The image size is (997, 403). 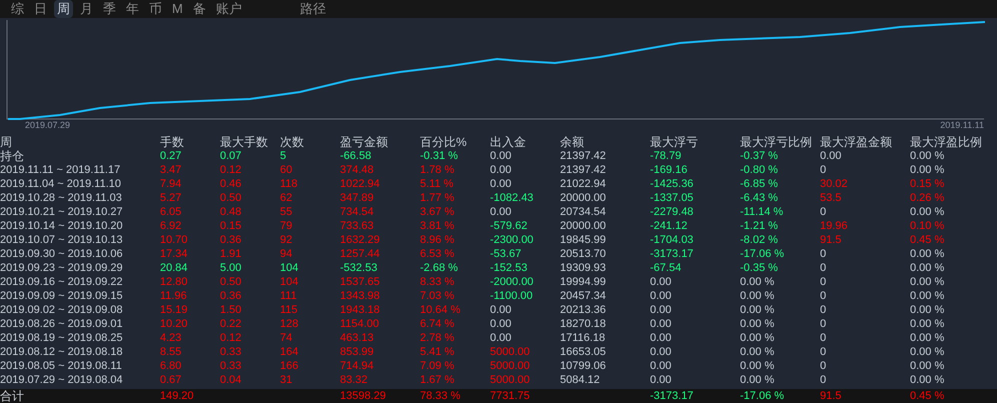 I want to click on table-cell-text: 1343.98, so click(x=360, y=296).